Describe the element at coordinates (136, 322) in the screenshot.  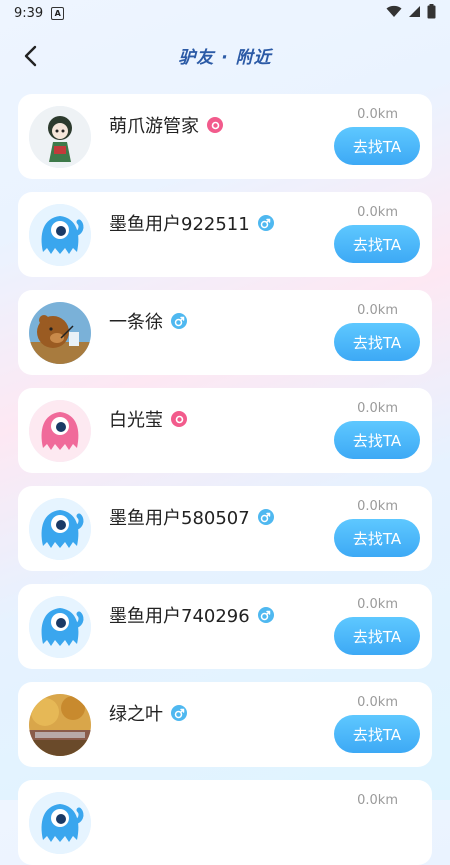
I see `user-name: 一条徐` at that location.